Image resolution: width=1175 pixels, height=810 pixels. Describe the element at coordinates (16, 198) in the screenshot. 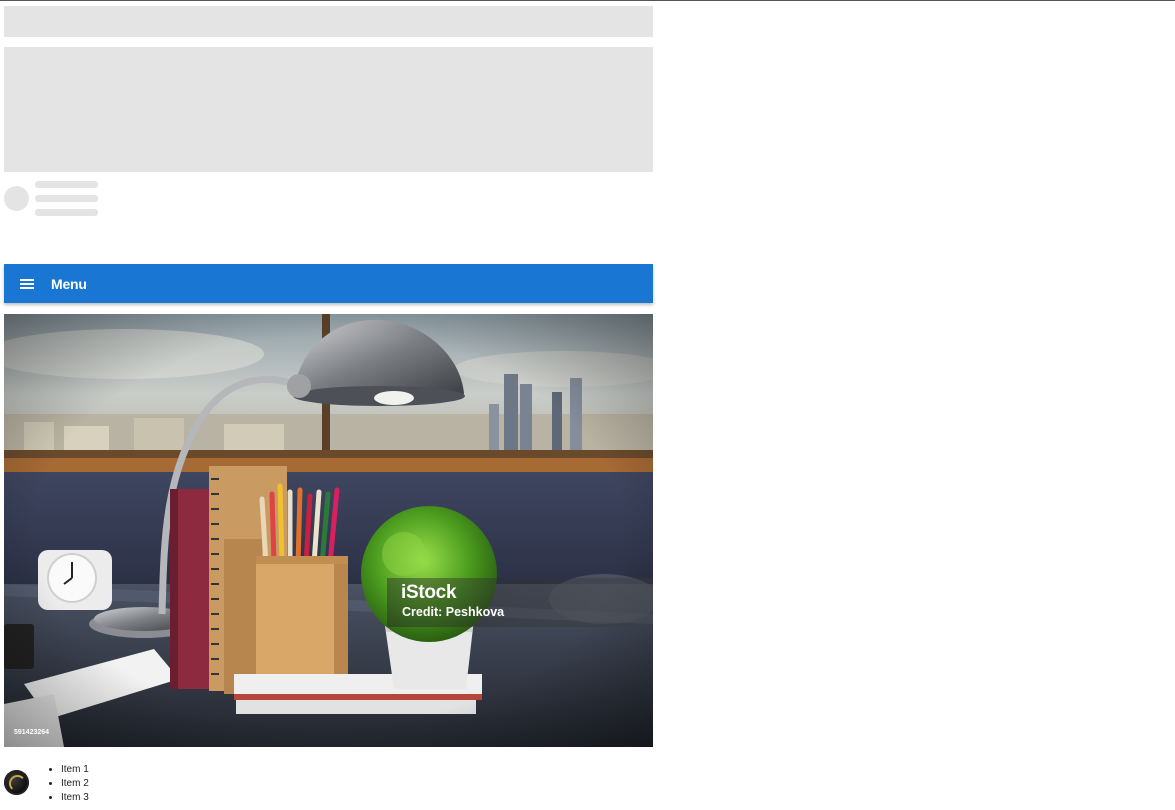

I see `skeleton-avatar-placeholder` at that location.